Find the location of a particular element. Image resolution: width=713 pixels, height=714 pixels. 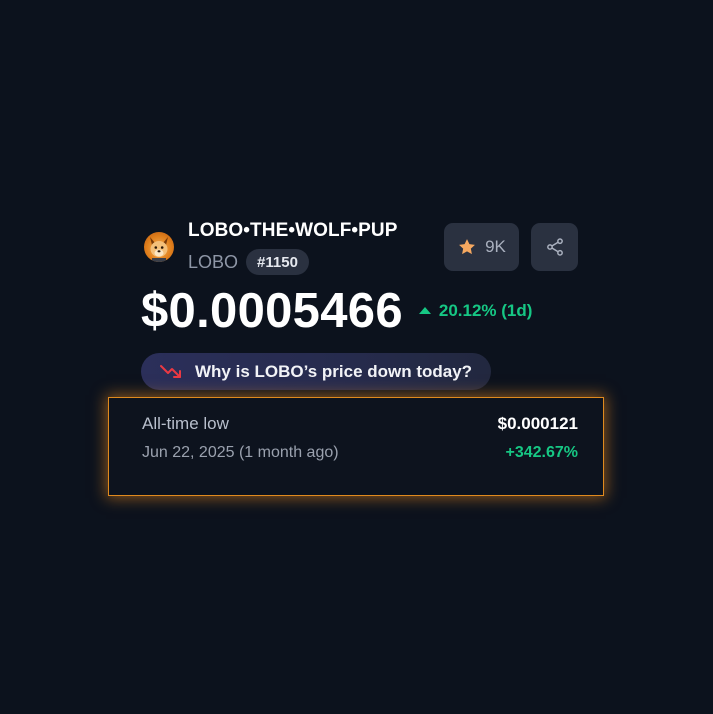

rank-badge: #1150 is located at coordinates (277, 262).